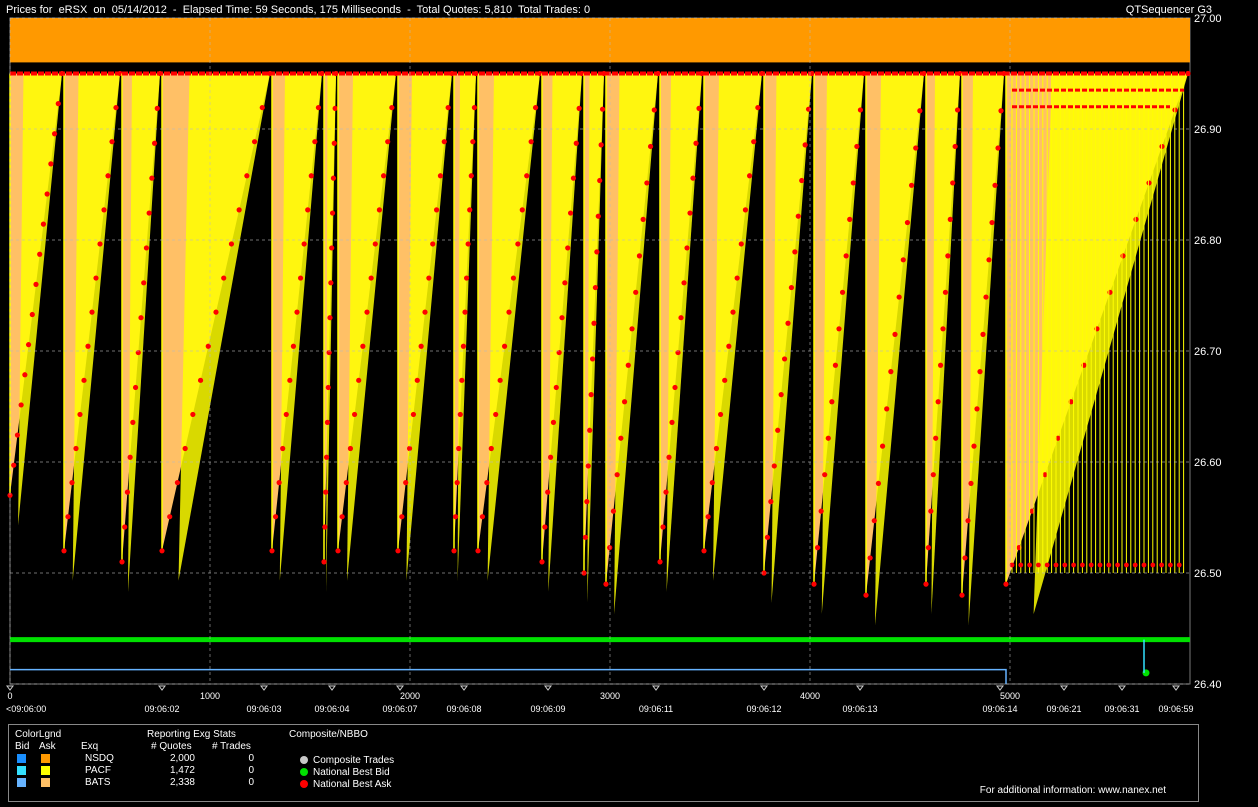 The width and height of the screenshot is (1258, 807). What do you see at coordinates (182, 770) in the screenshot?
I see `pacf-quotes: 1,472` at bounding box center [182, 770].